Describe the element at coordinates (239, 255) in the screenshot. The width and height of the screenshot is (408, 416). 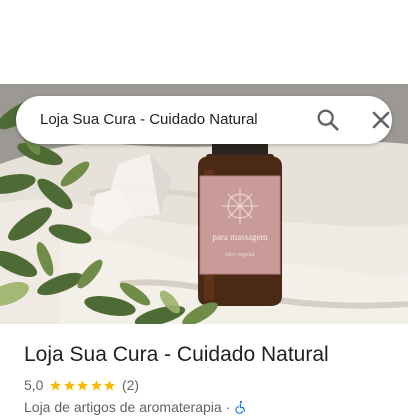
I see `bottle-sublabel: óleo vegetal` at that location.